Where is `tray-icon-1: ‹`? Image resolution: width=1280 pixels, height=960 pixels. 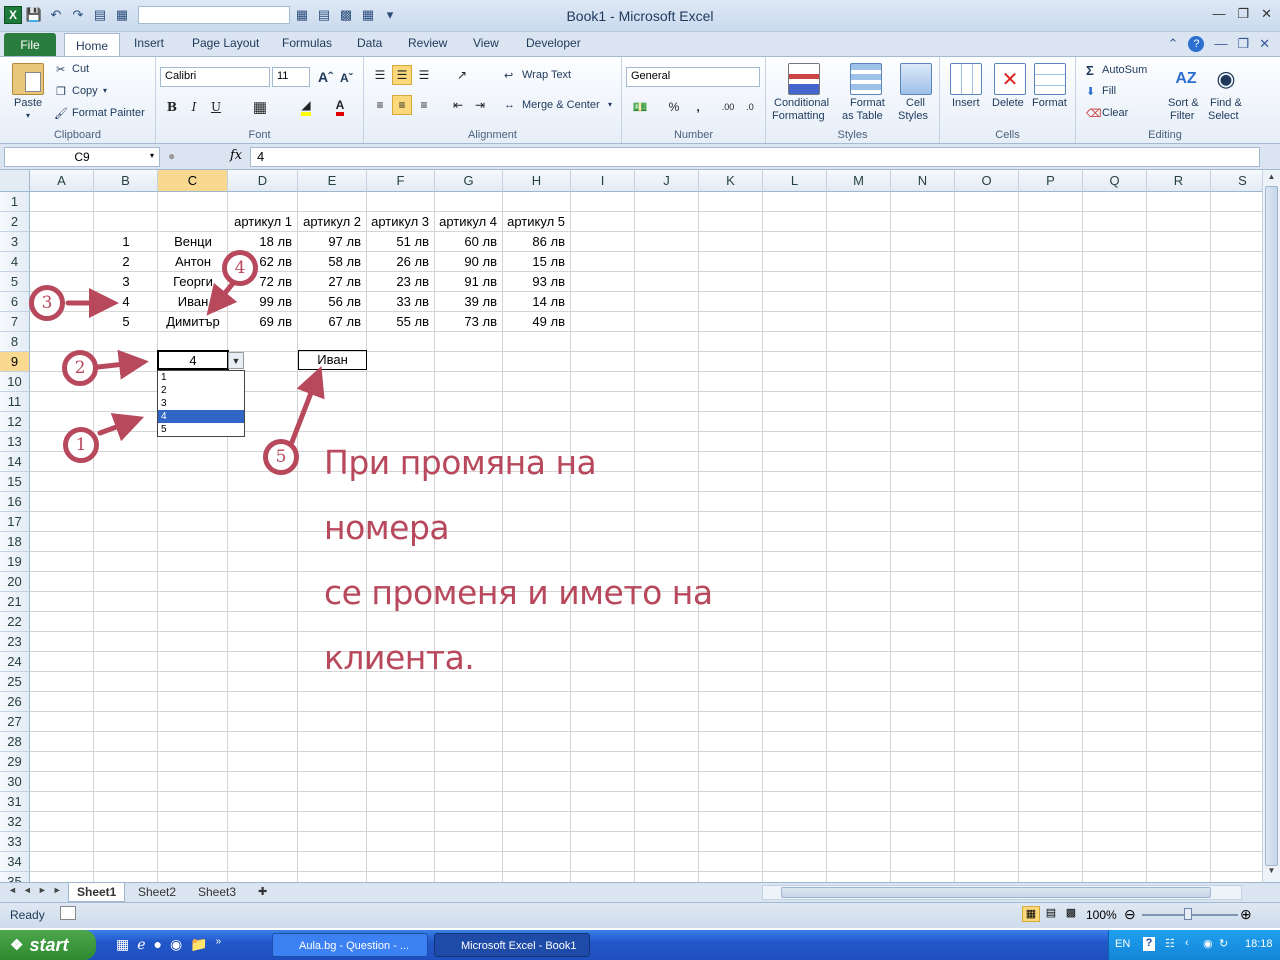
tray-icon-1: ‹ is located at coordinates (1187, 943).